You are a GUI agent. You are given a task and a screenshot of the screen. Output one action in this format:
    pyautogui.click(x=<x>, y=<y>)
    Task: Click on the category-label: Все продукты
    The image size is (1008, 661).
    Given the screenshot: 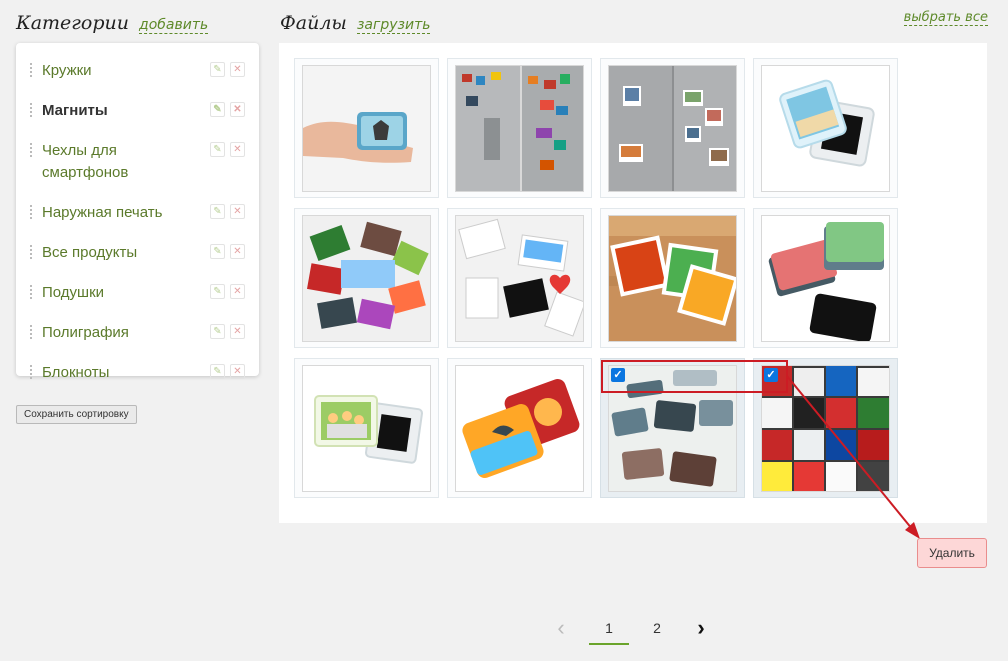 What is the action you would take?
    pyautogui.click(x=90, y=252)
    